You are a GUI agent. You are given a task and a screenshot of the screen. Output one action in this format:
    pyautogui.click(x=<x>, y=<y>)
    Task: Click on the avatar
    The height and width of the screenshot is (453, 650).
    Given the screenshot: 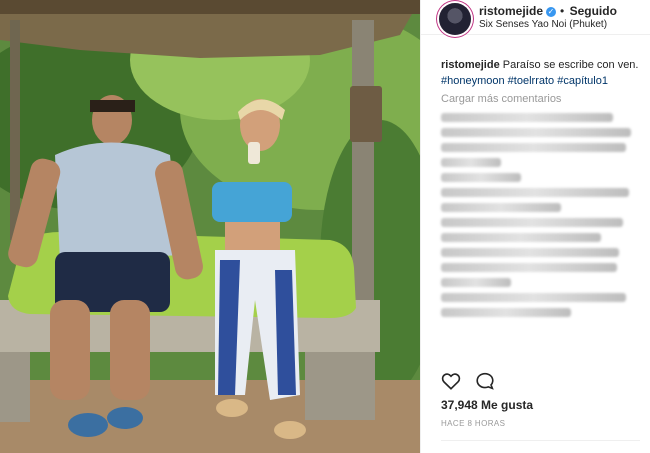 What is the action you would take?
    pyautogui.click(x=455, y=18)
    